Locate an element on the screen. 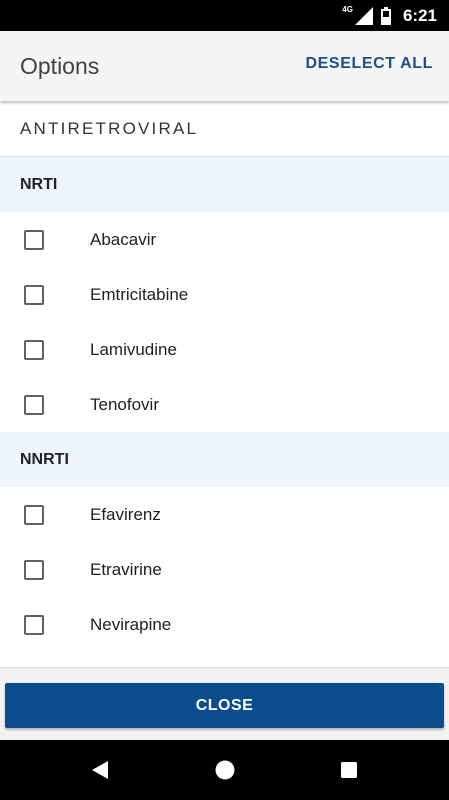 This screenshot has width=449, height=800. option-lamivudine: Lamivudine is located at coordinates (224, 349).